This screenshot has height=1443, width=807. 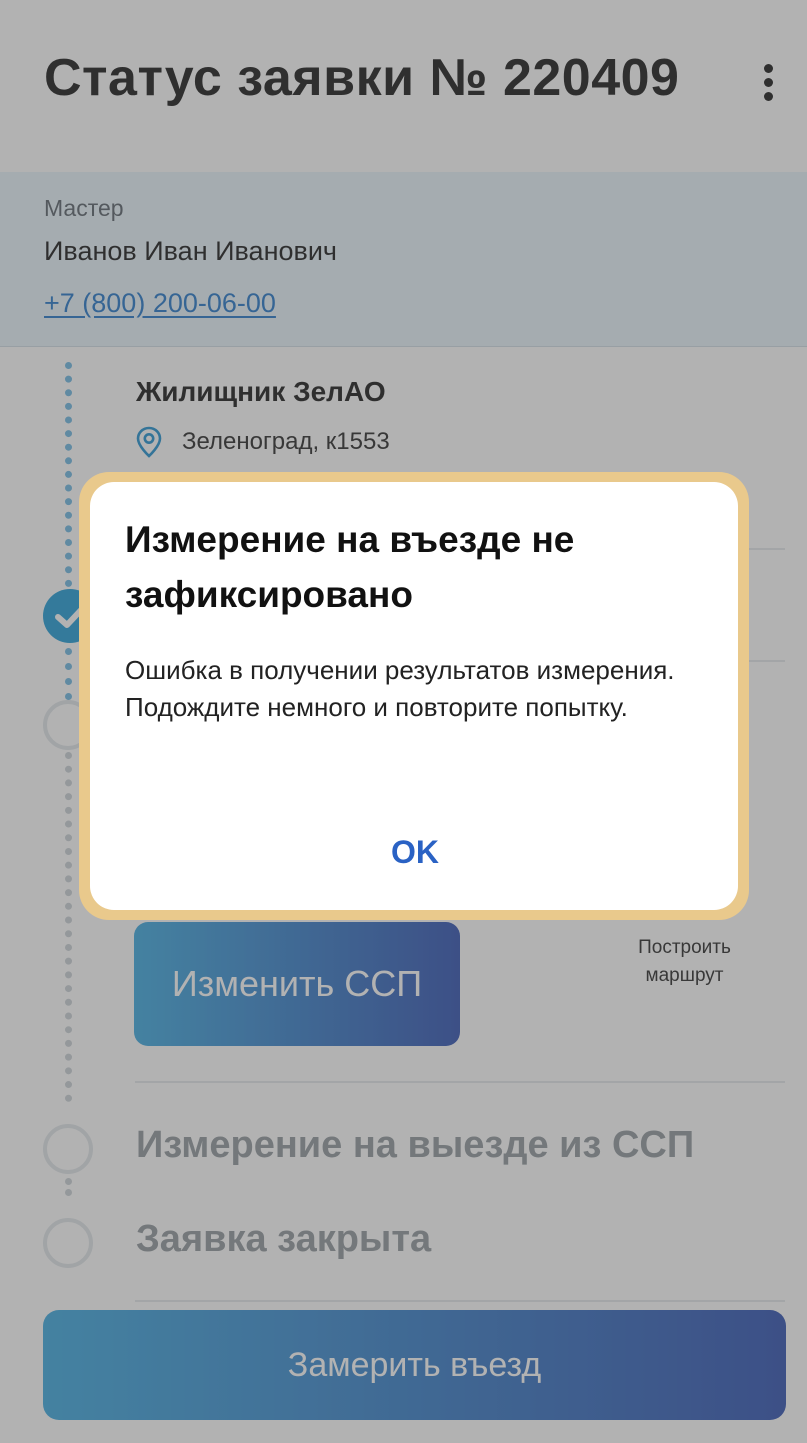 What do you see at coordinates (350, 567) in the screenshot?
I see `dialog-title: Измерение на въезде не зафиксировано` at bounding box center [350, 567].